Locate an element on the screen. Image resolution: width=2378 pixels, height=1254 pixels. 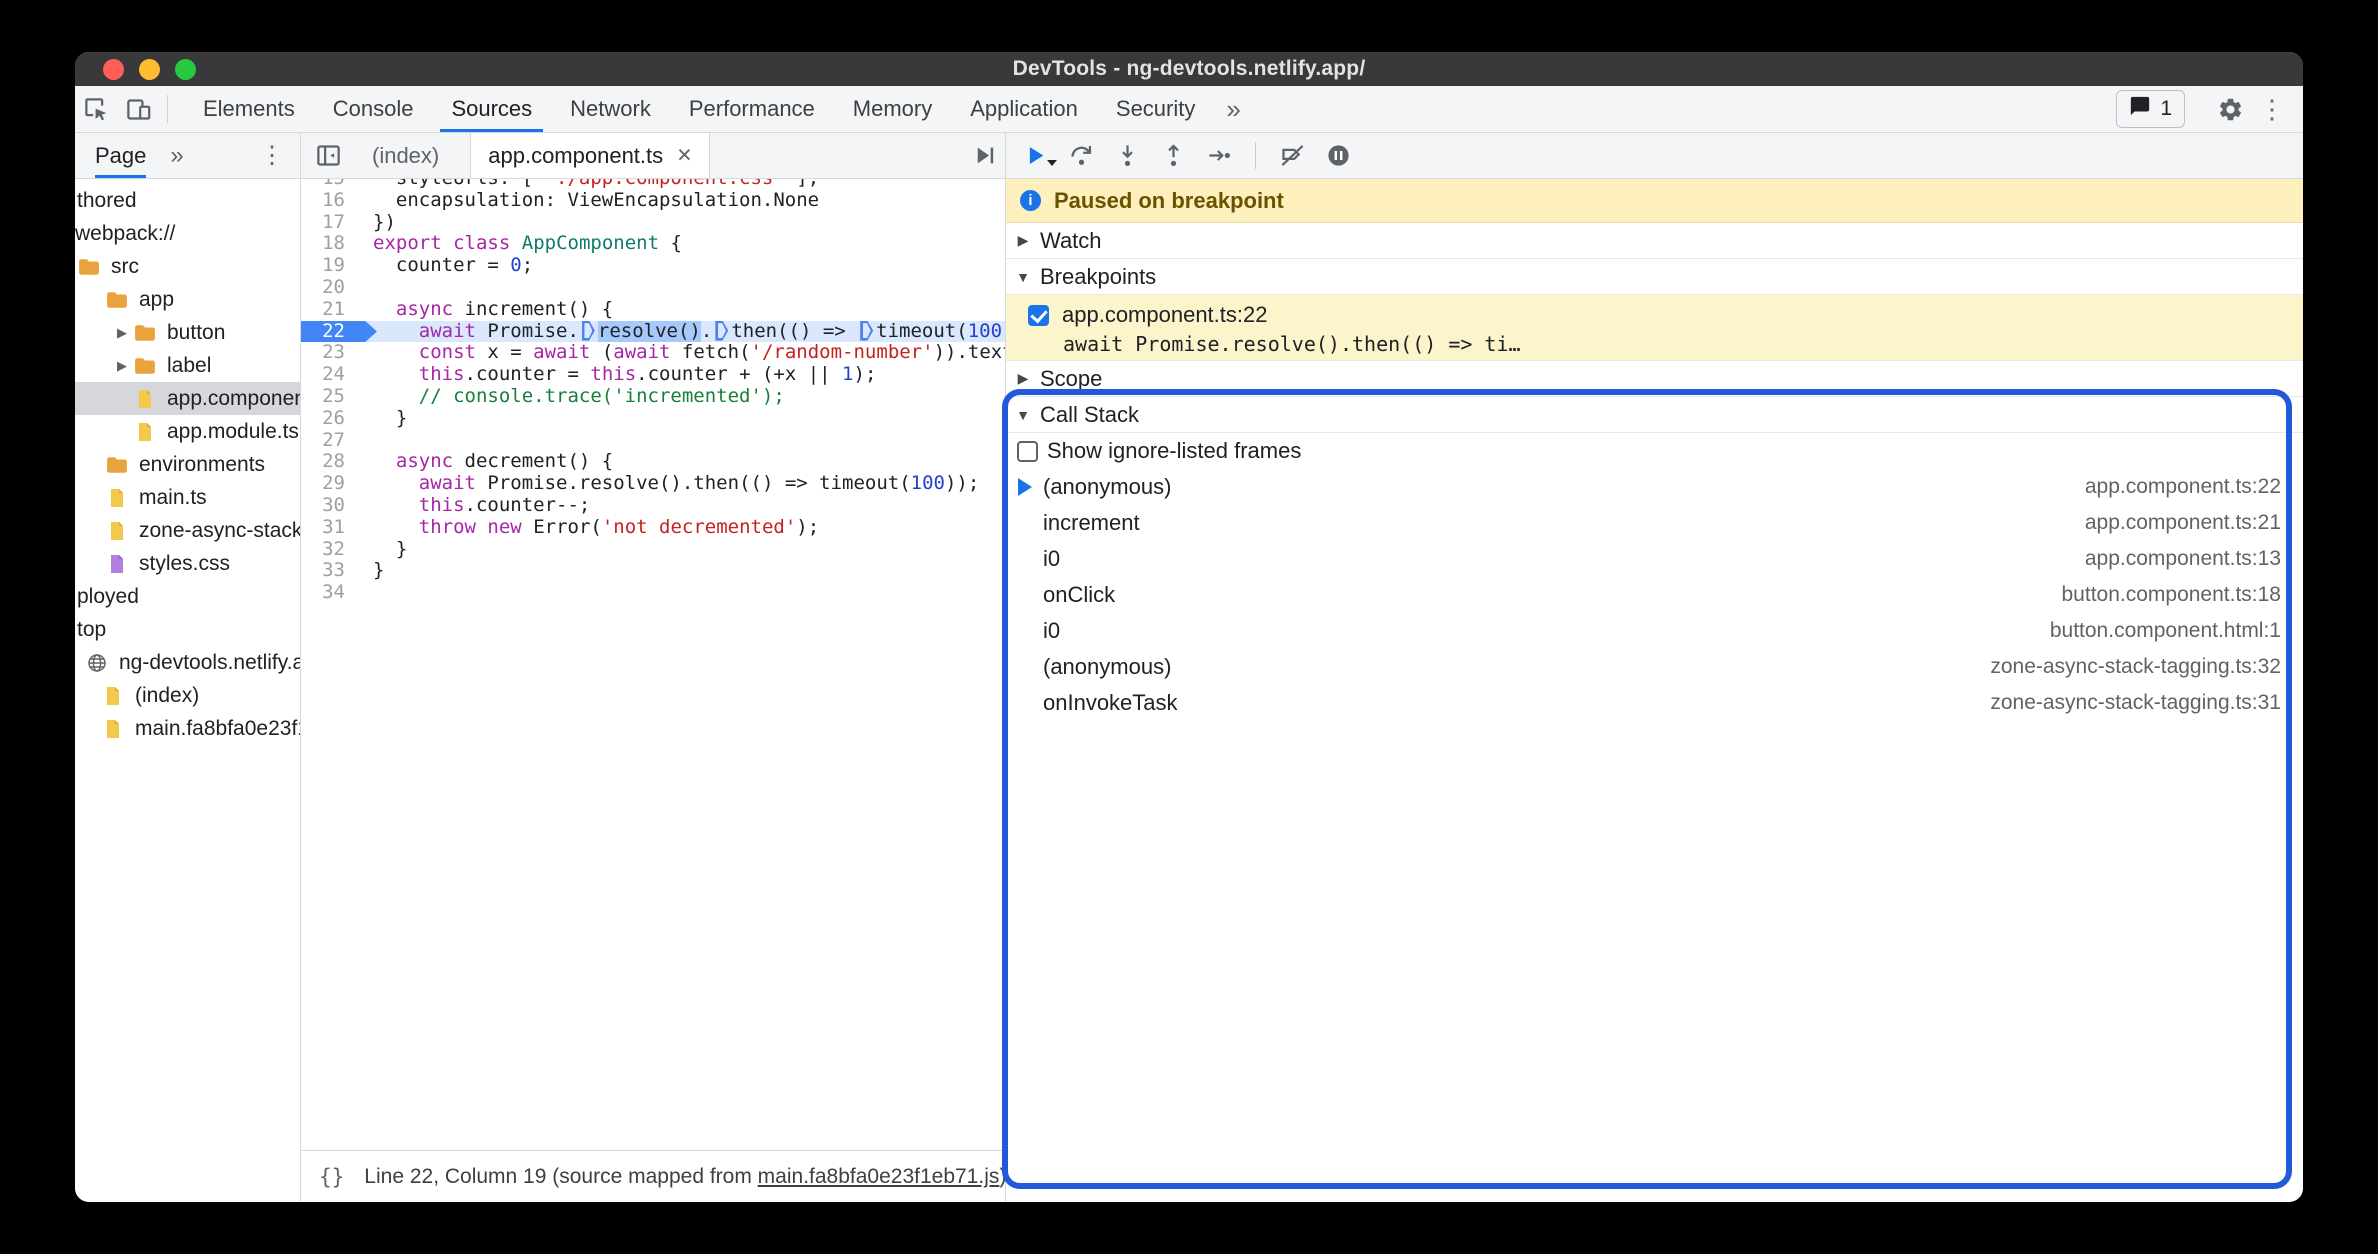
line-number: 31 is located at coordinates (330, 527).